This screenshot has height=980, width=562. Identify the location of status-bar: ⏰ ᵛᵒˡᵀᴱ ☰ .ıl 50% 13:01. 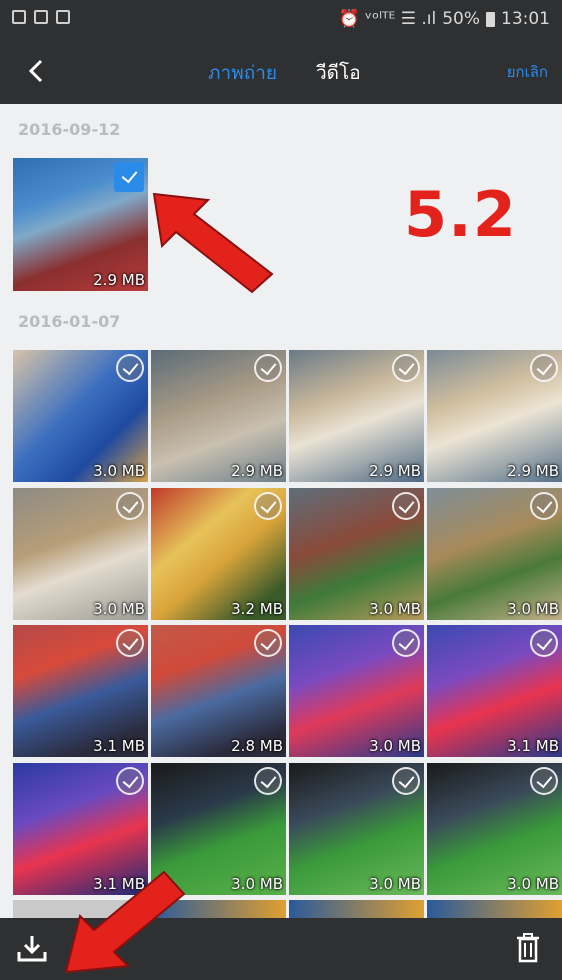
(281, 20).